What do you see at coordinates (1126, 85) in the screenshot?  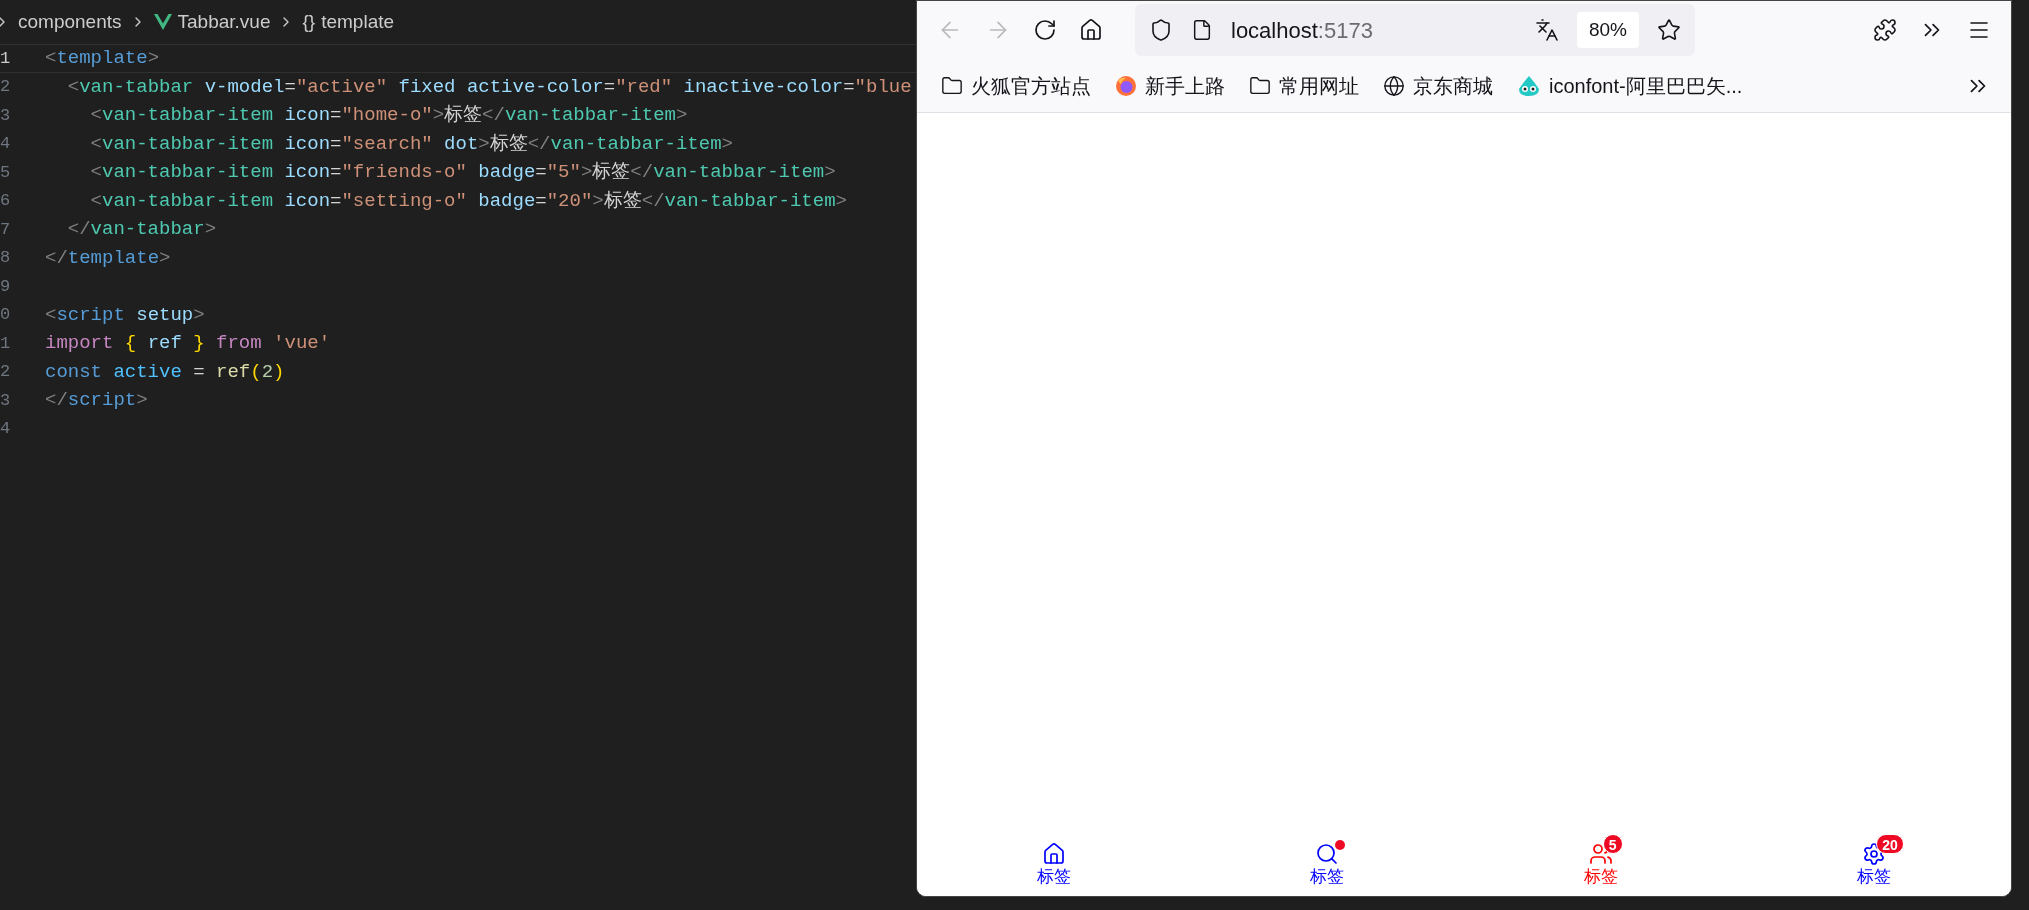 I see `fox-logo-icon` at bounding box center [1126, 85].